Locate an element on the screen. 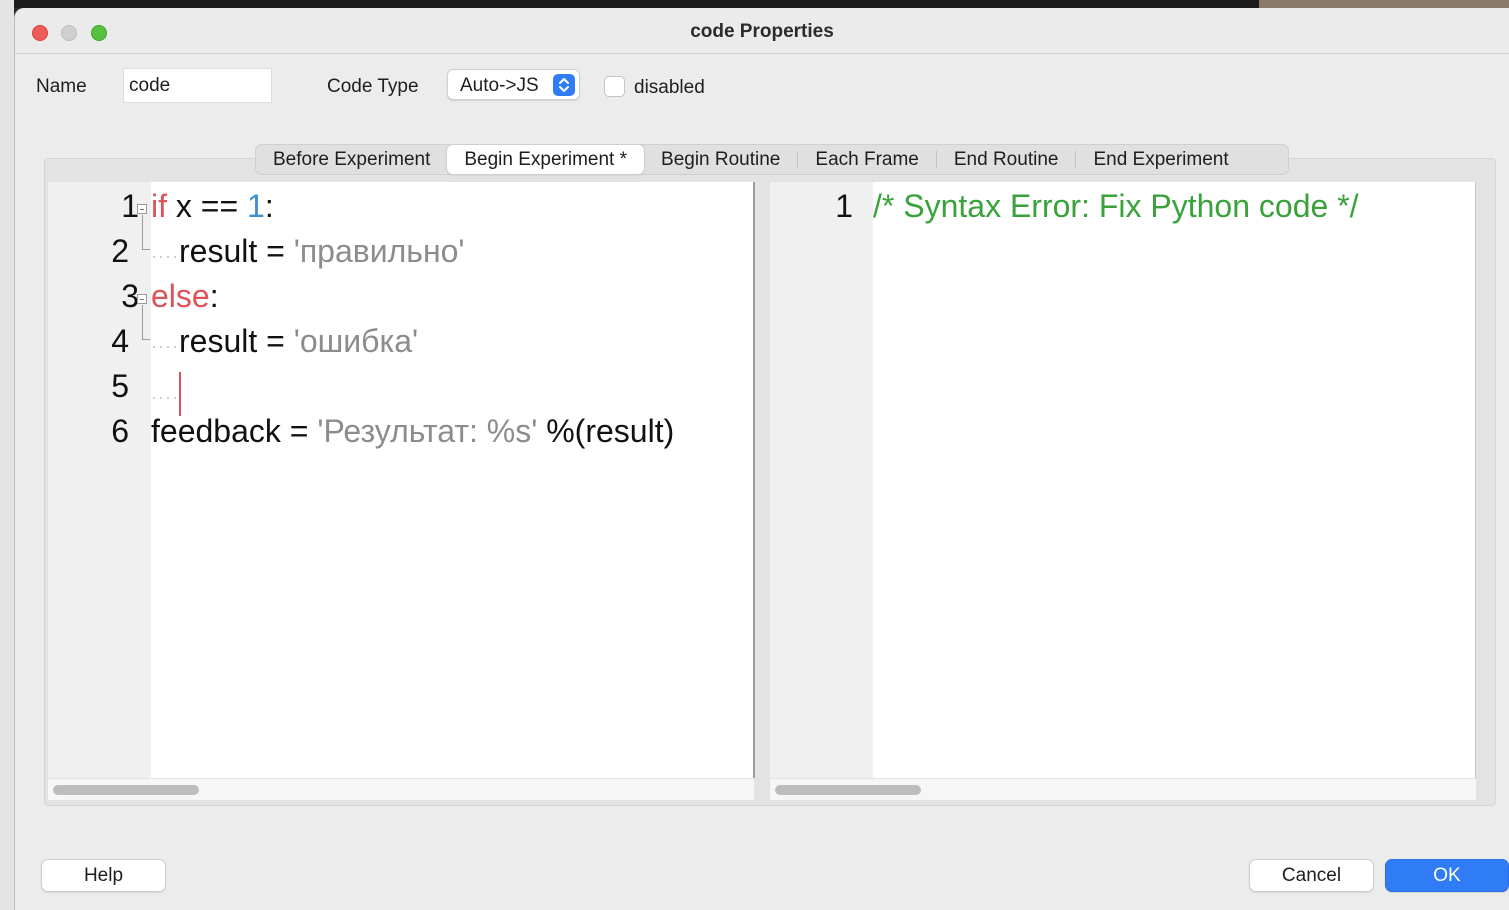 Image resolution: width=1509 pixels, height=910 pixels. keyword-token: else is located at coordinates (180, 296).